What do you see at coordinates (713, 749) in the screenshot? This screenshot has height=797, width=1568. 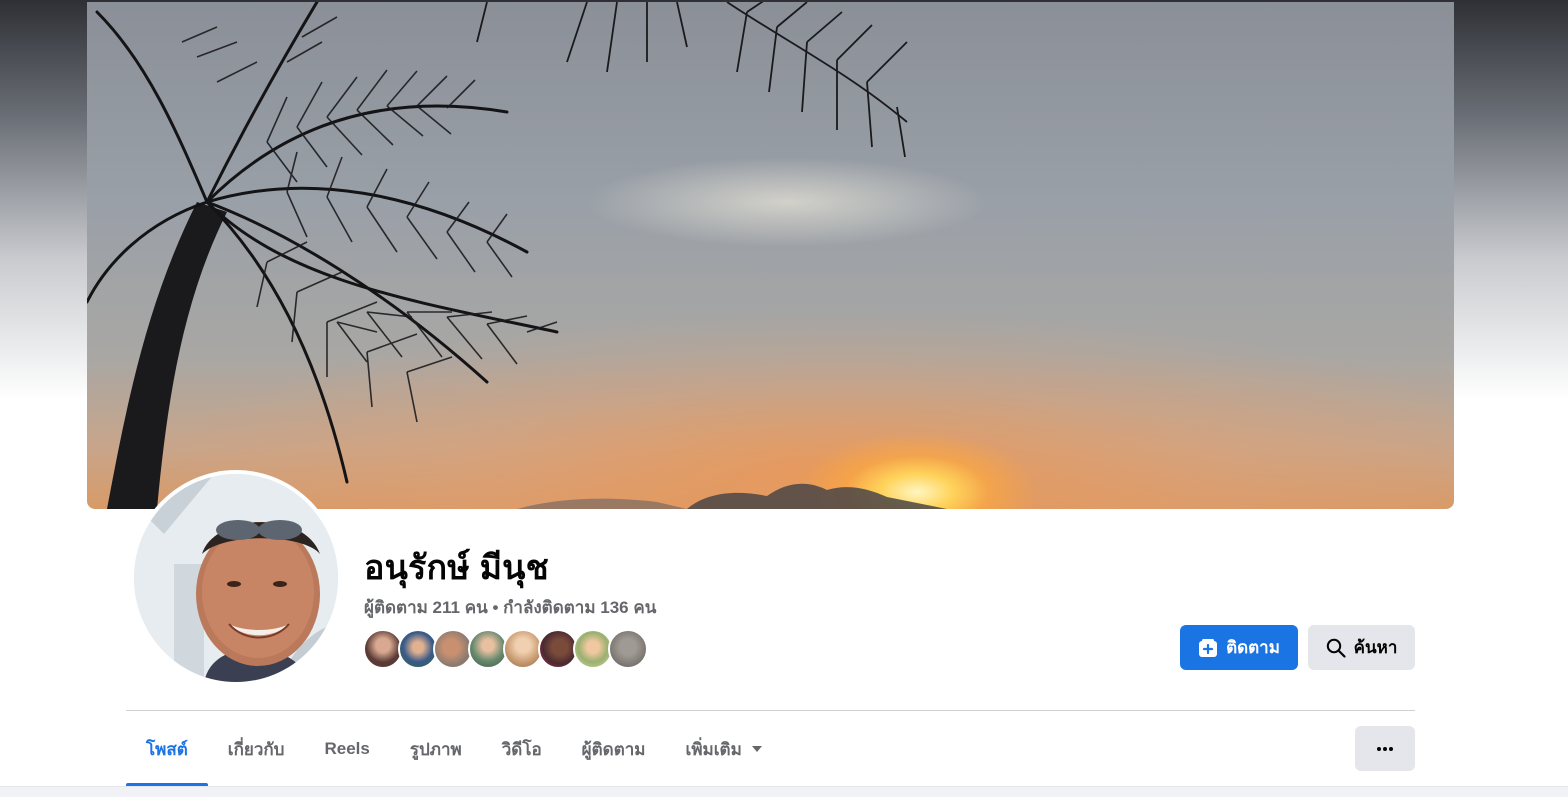 I see `tab-label: เพิ่มเติม` at bounding box center [713, 749].